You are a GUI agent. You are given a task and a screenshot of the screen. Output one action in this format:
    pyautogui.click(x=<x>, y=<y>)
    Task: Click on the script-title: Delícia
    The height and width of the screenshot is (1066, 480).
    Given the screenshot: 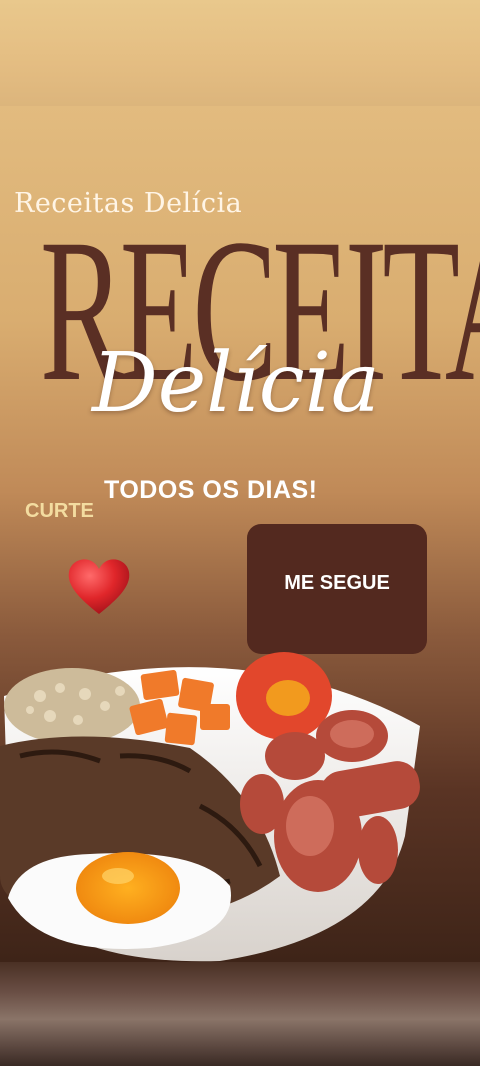 What is the action you would take?
    pyautogui.click(x=236, y=383)
    